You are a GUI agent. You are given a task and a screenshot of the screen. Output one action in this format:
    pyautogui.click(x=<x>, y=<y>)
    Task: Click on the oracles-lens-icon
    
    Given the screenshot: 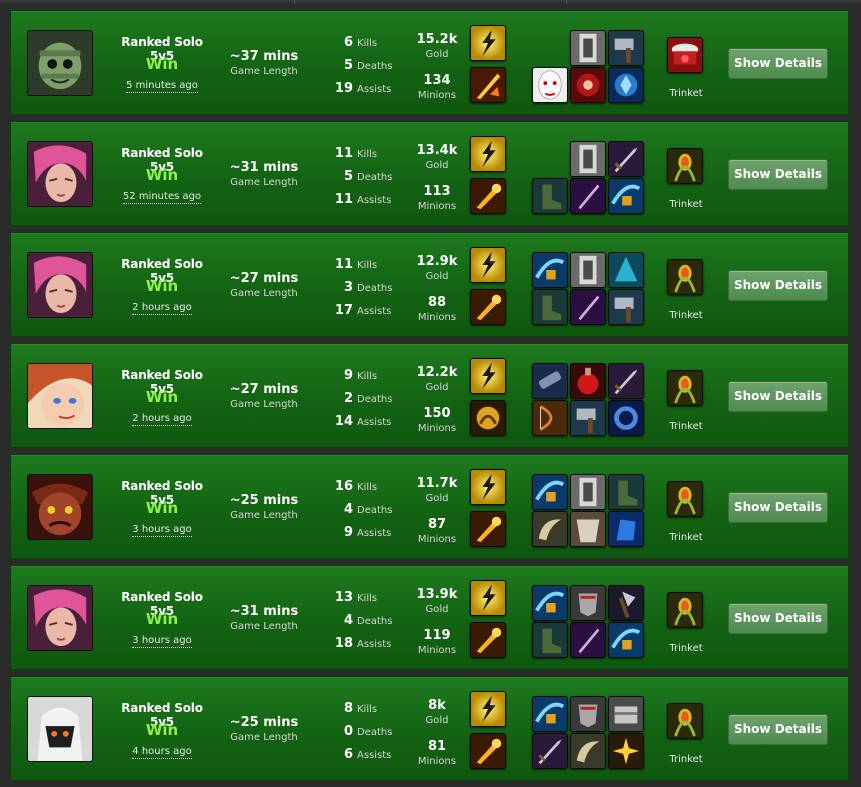 What is the action you would take?
    pyautogui.click(x=685, y=55)
    